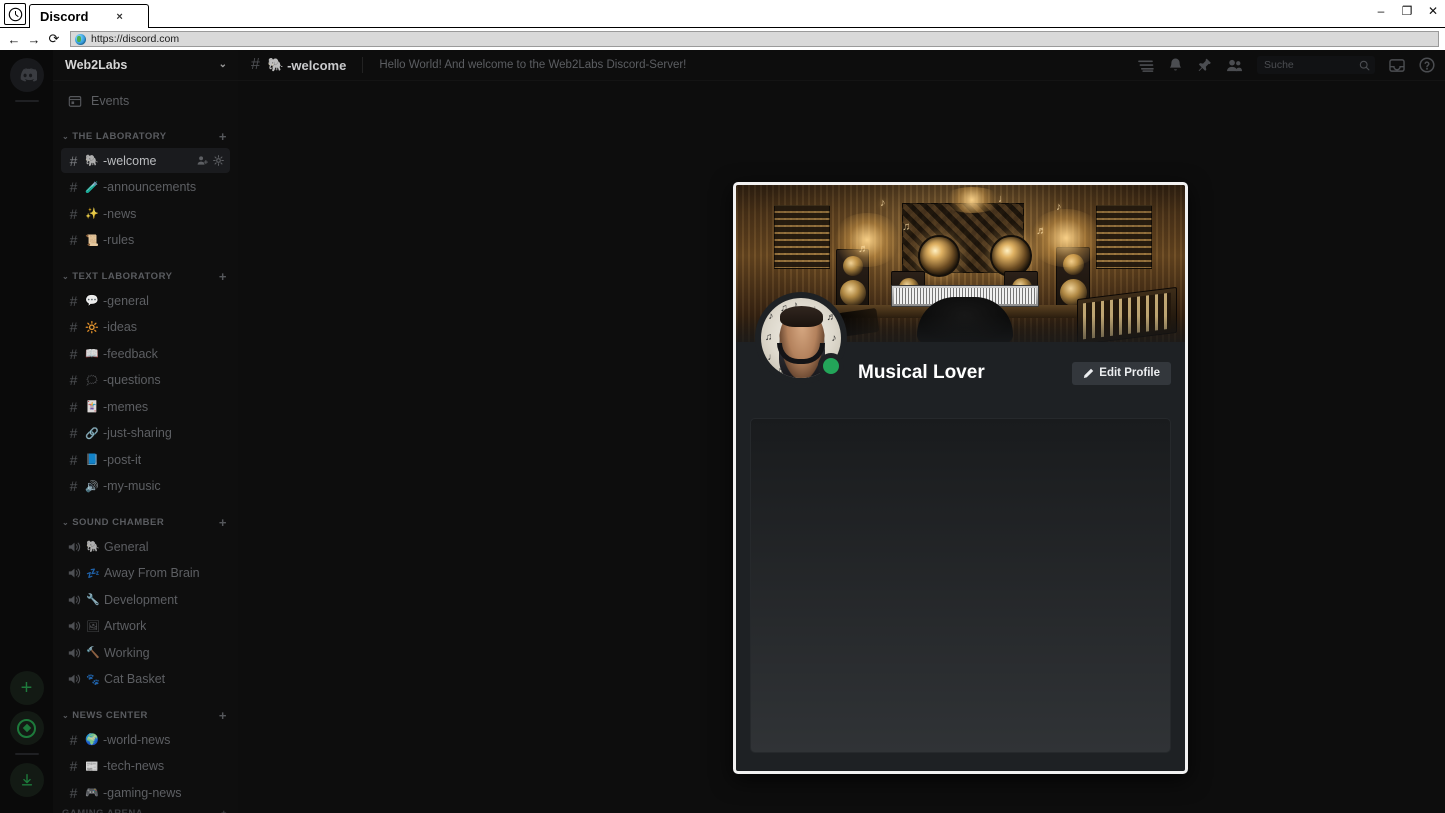 This screenshot has width=1445, height=813. Describe the element at coordinates (145, 214) in the screenshot. I see `channel-item-news: # ✨ -news` at that location.